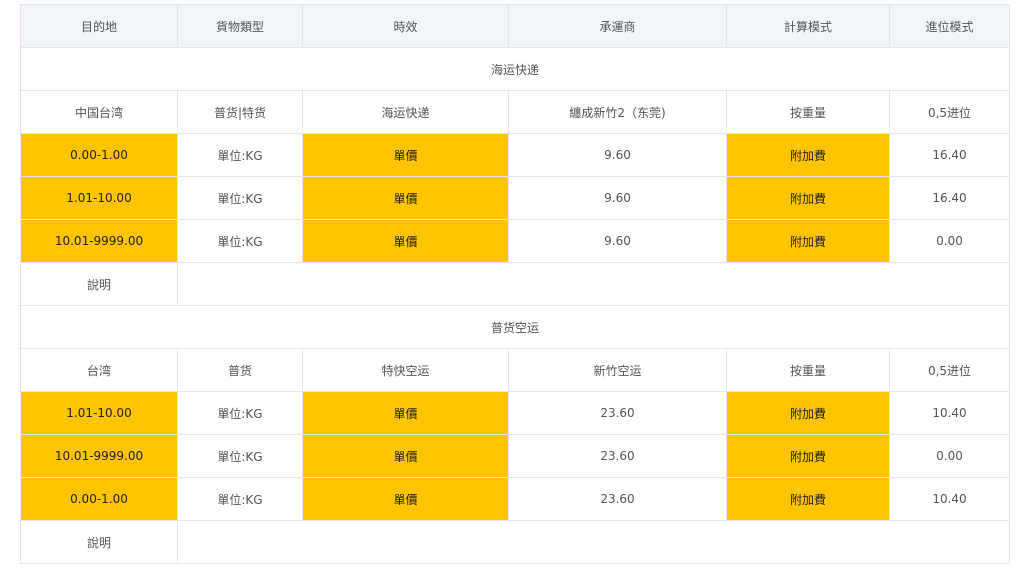 The image size is (1024, 576). What do you see at coordinates (405, 370) in the screenshot?
I see `transit-time-cell: 特快空运` at bounding box center [405, 370].